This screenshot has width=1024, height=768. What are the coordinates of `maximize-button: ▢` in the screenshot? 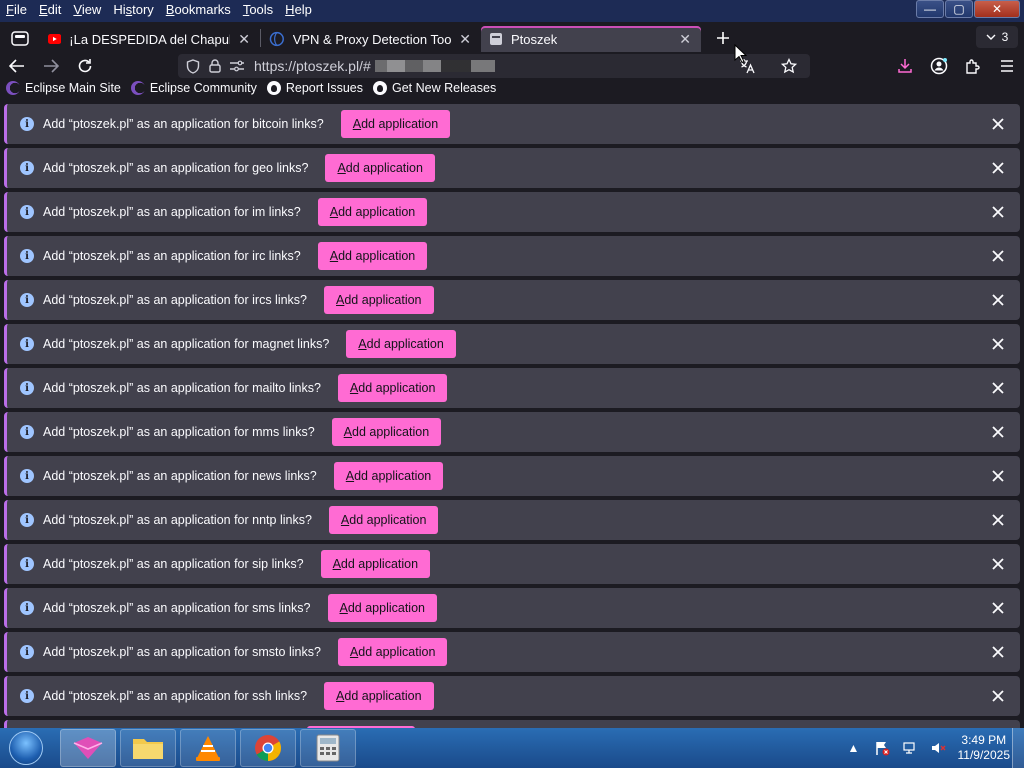 It's located at (959, 9).